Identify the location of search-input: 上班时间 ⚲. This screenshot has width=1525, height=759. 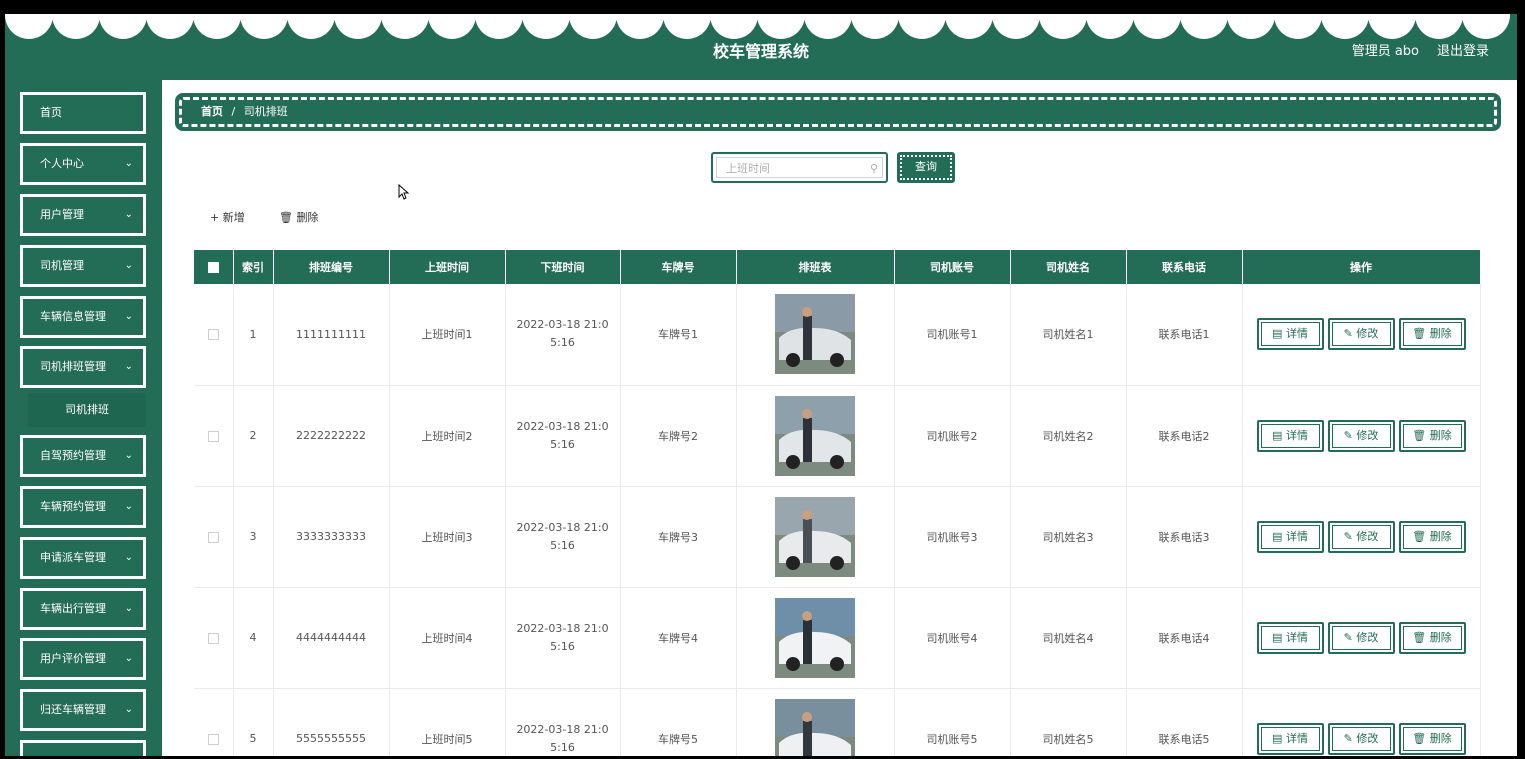
(799, 167).